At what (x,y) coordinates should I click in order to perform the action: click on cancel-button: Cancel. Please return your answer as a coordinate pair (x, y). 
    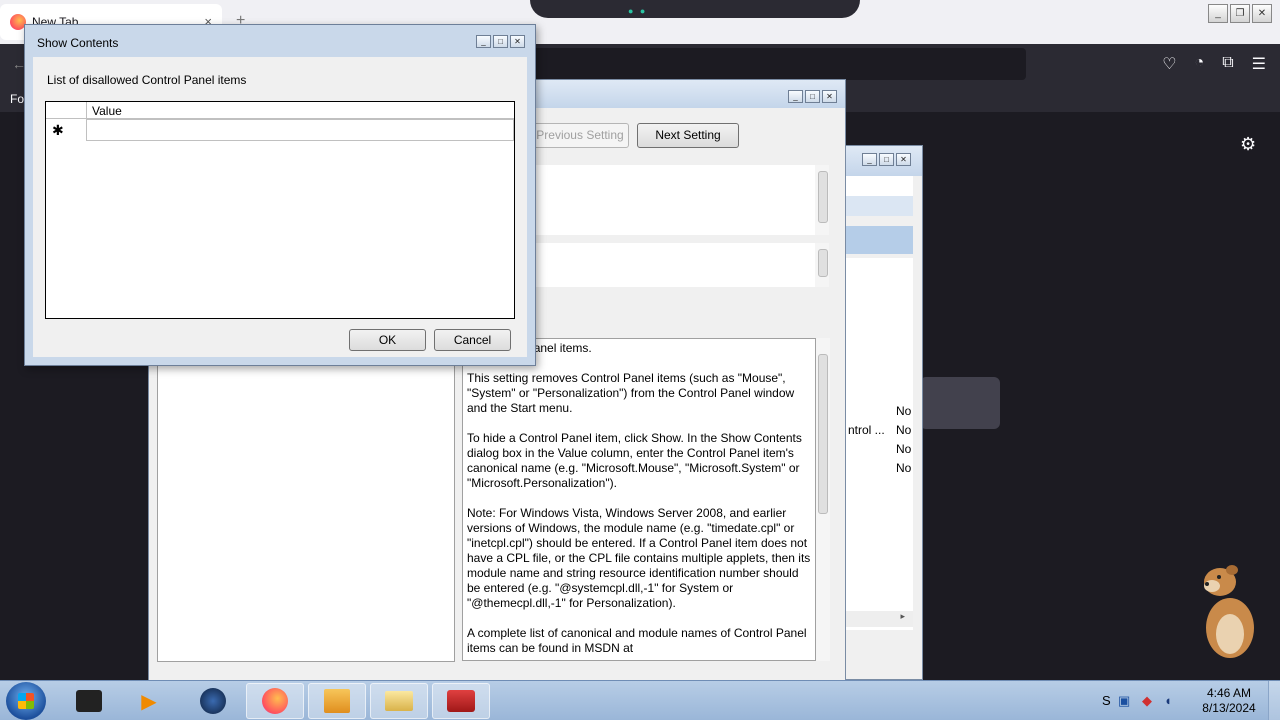
    Looking at the image, I should click on (472, 340).